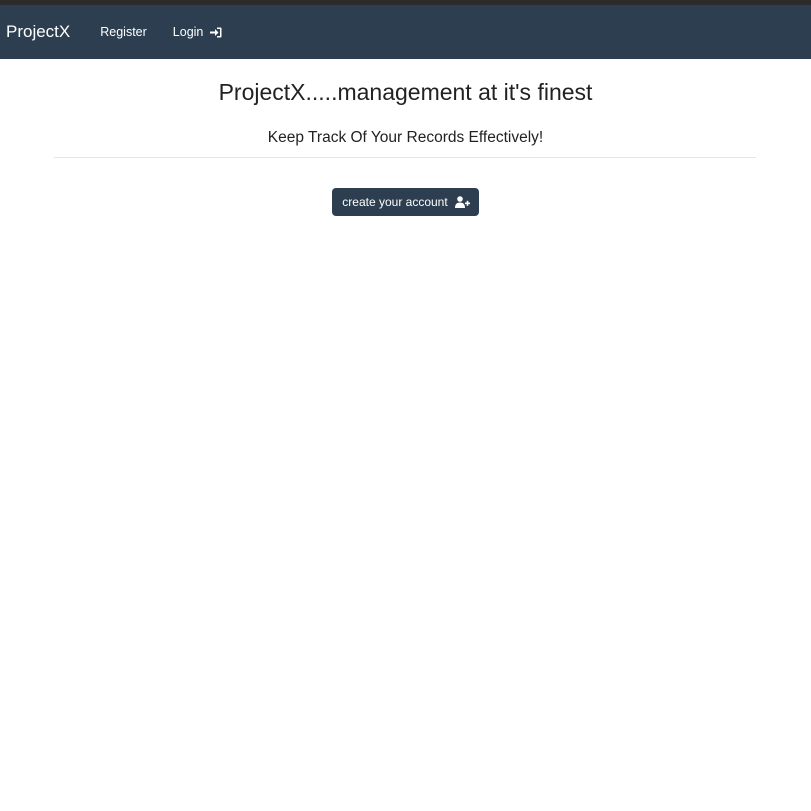  I want to click on create-account-button: create your account, so click(405, 202).